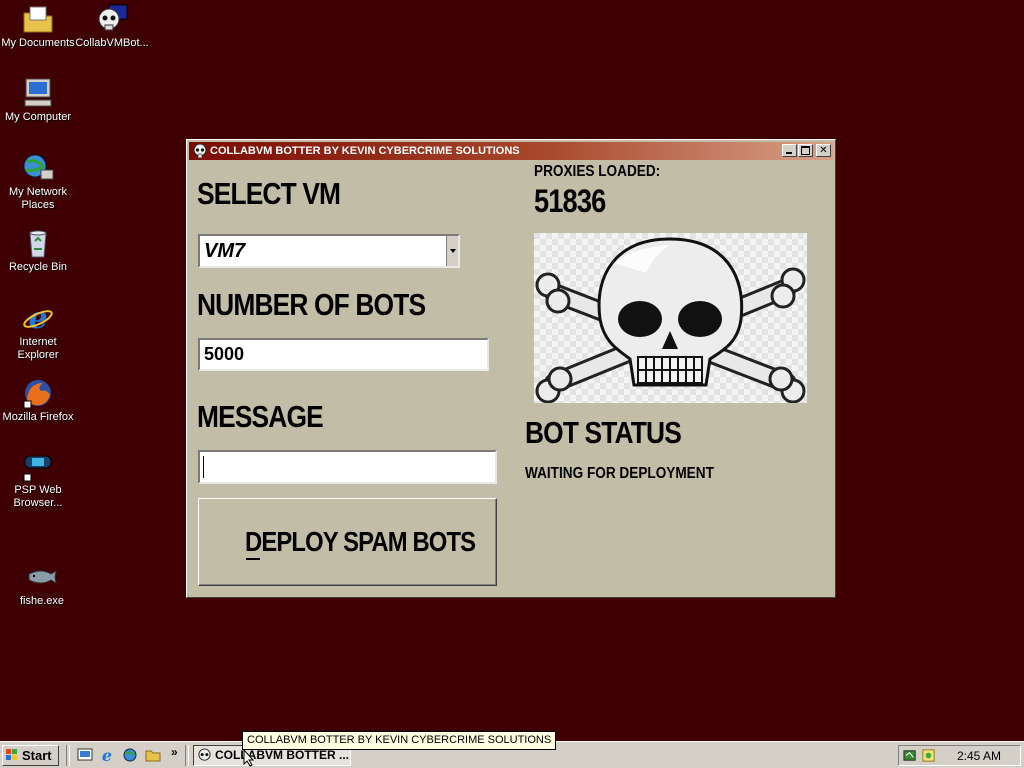 This screenshot has width=1024, height=768. I want to click on minimize-button, so click(789, 150).